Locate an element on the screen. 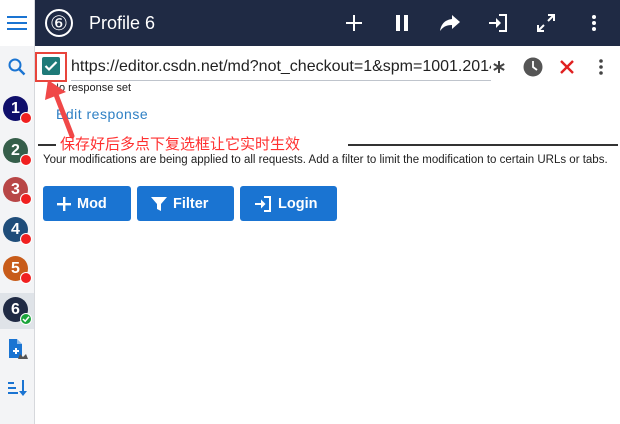  page-title: Profile 6 is located at coordinates (122, 22).